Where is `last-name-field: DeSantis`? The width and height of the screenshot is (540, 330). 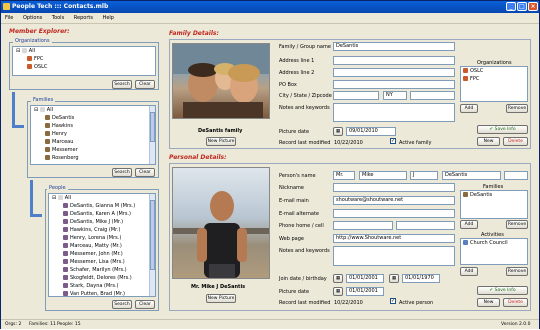 last-name-field: DeSantis is located at coordinates (471, 175).